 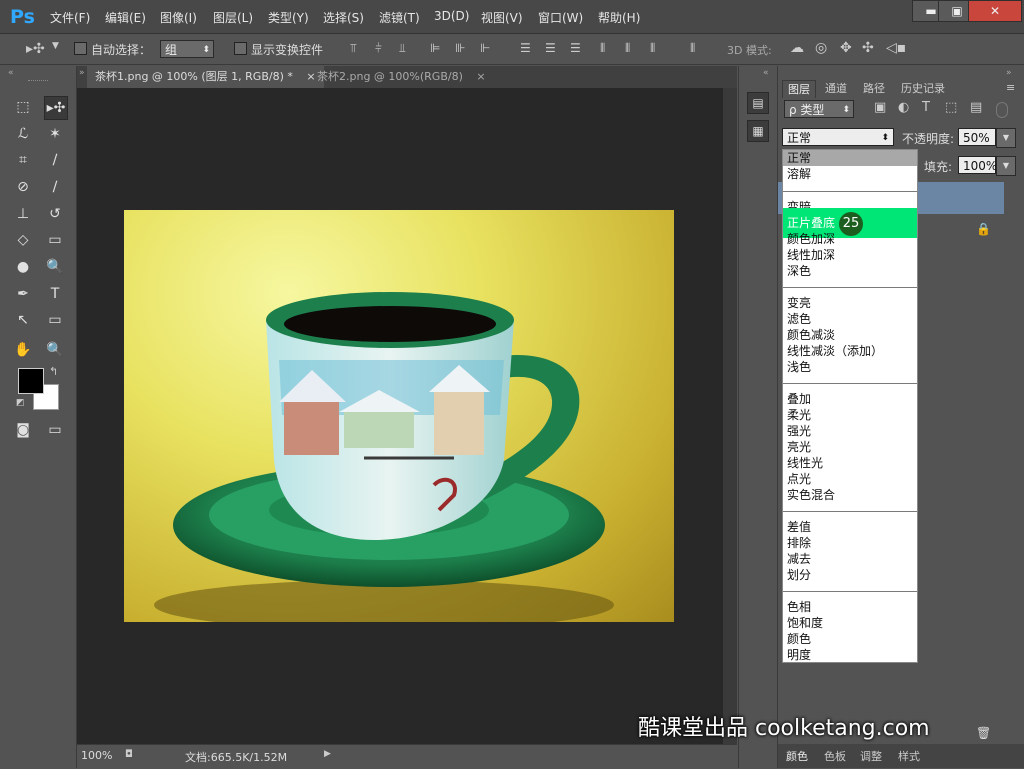 I want to click on blend-color: 颜色, so click(x=799, y=639).